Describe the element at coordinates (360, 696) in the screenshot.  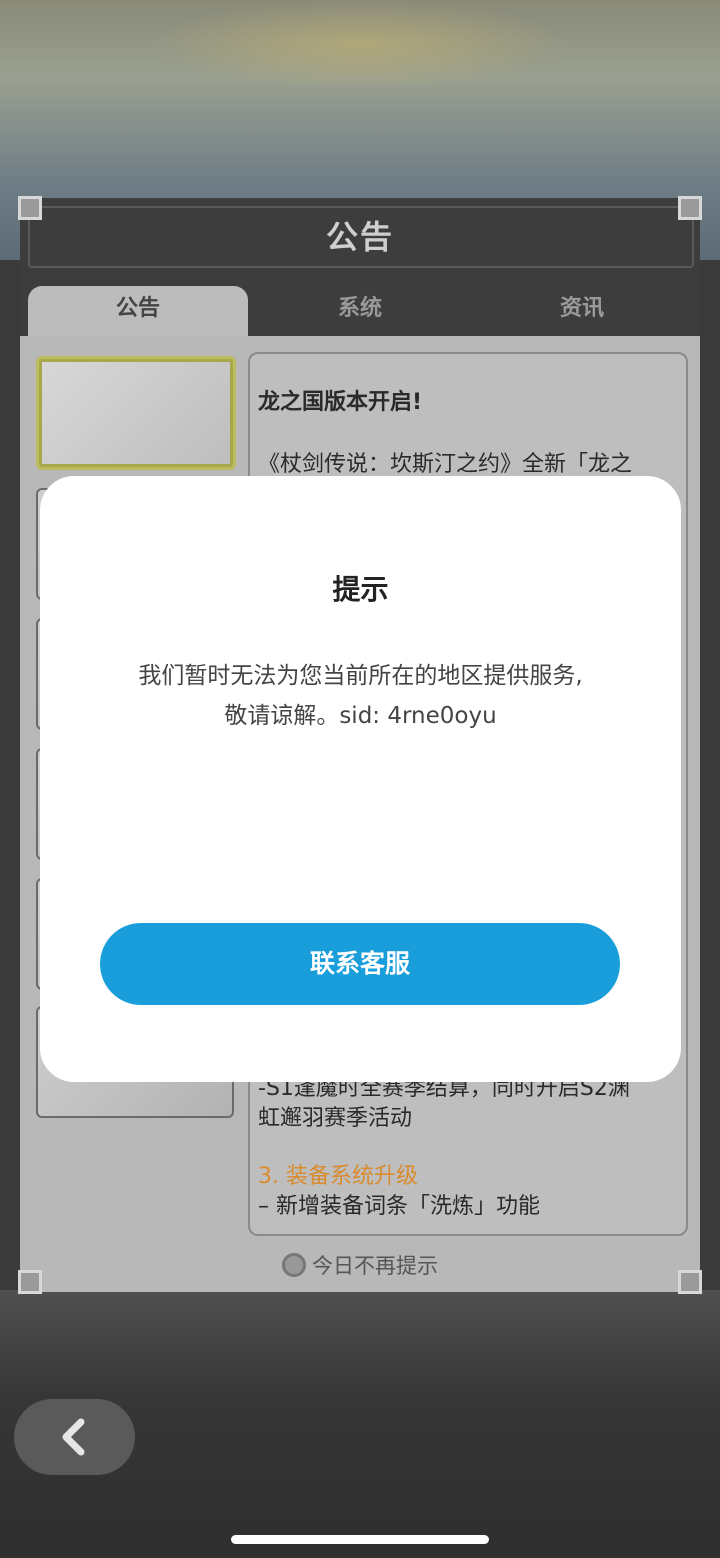
I see `dialog-message: 我们暂时无法为您当前所在的地区提供服务, 敬请谅解。sid: 4rne0oyu` at that location.